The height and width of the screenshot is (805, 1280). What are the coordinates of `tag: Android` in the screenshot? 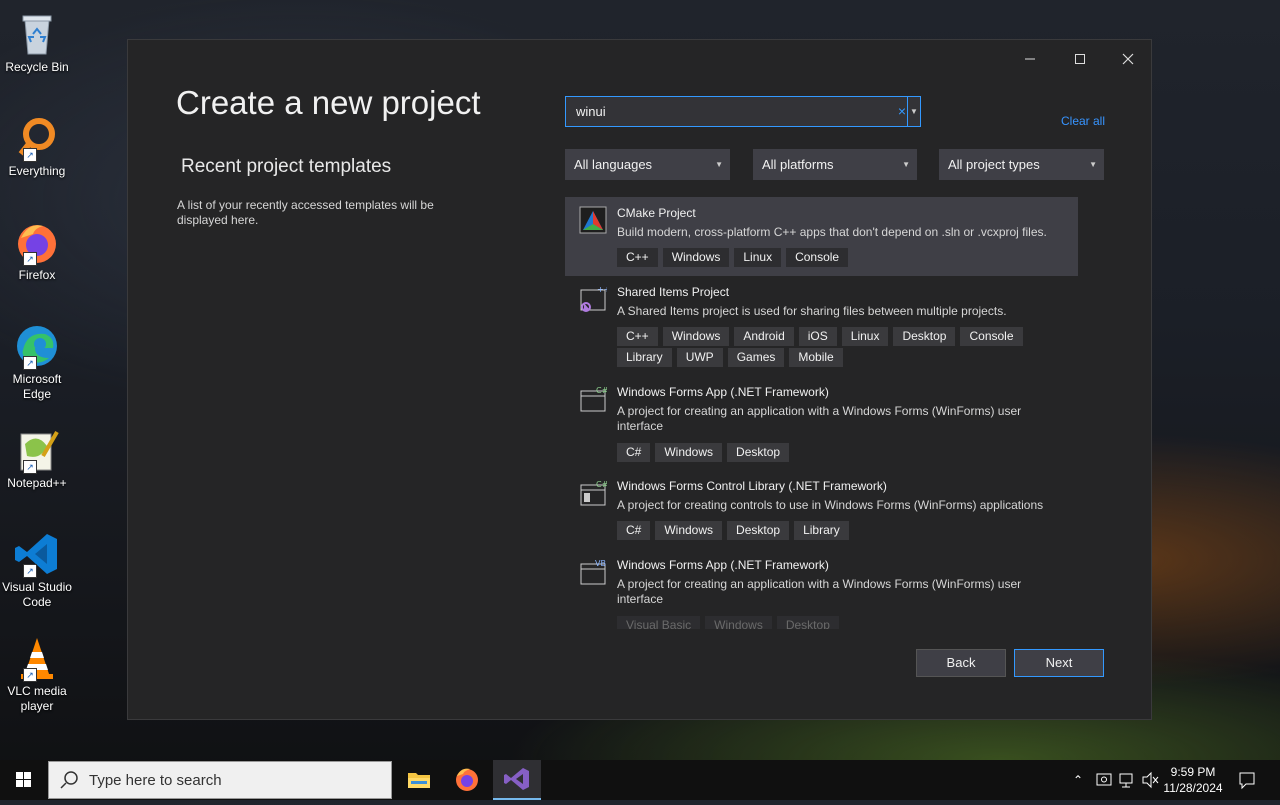 It's located at (764, 336).